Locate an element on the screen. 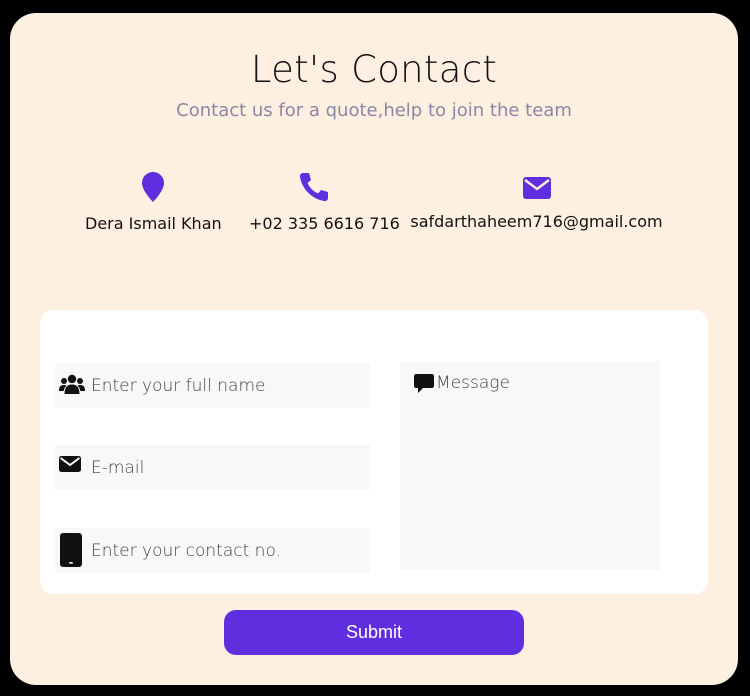 The height and width of the screenshot is (696, 750). full-name-input is located at coordinates (228, 385).